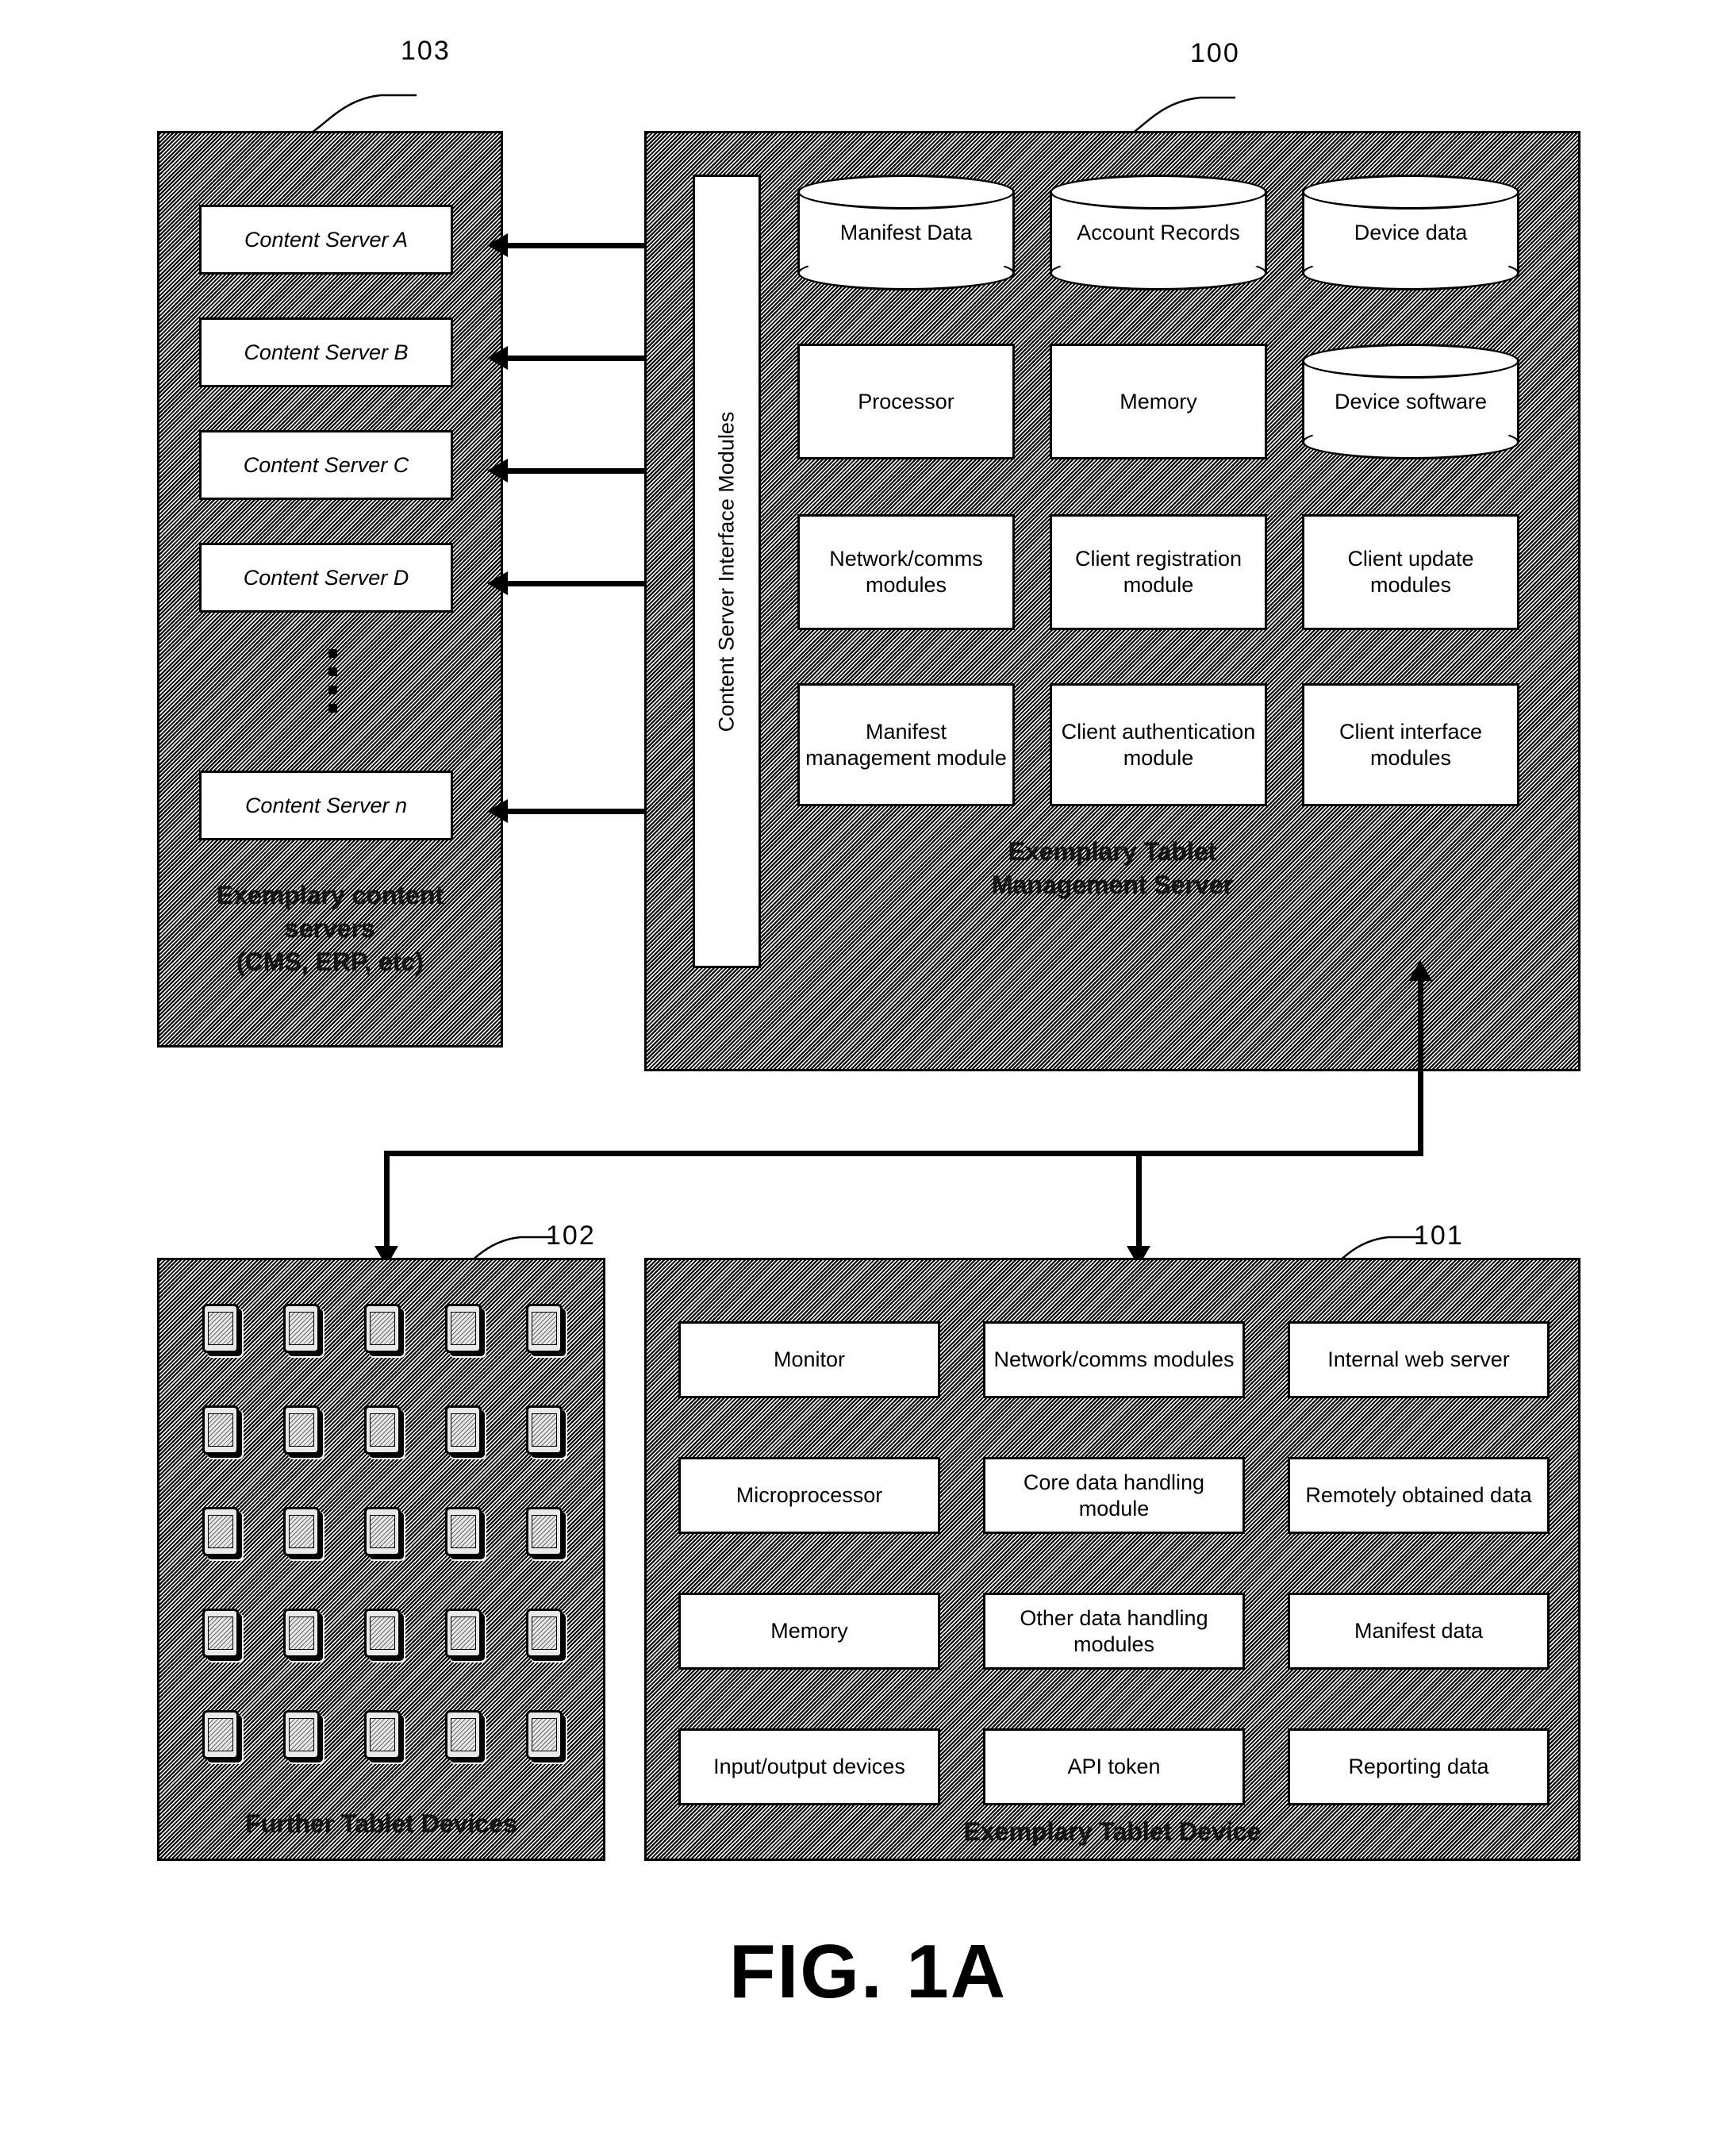 The height and width of the screenshot is (2145, 1736). What do you see at coordinates (387, 1204) in the screenshot?
I see `bus-drop-further-tablets` at bounding box center [387, 1204].